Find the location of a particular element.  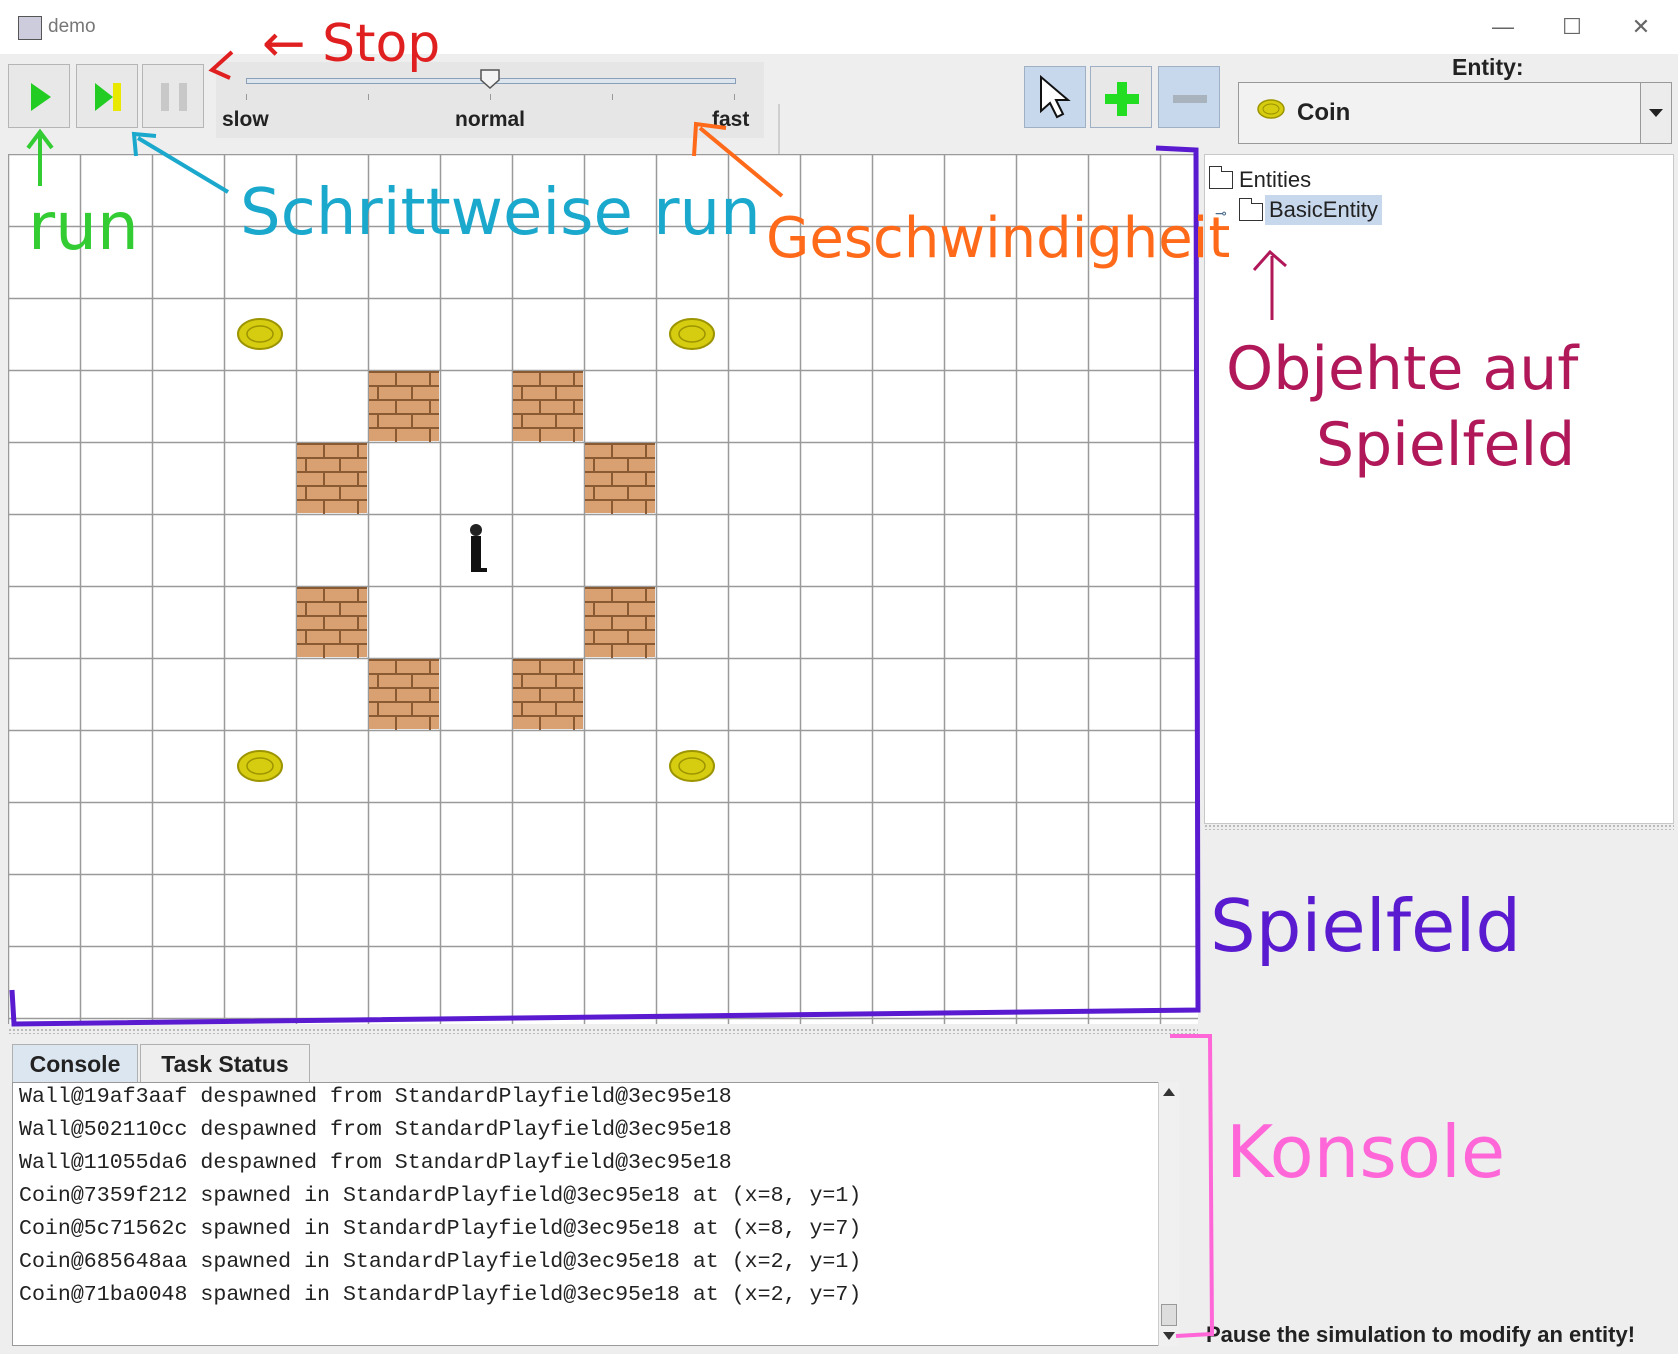

maximize-icon: ☐ is located at coordinates (1572, 26).